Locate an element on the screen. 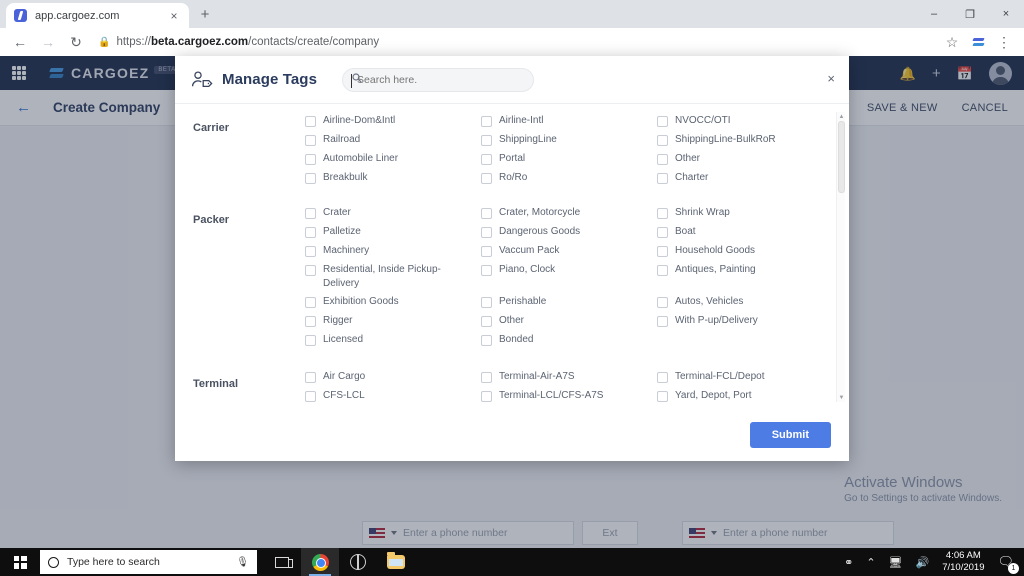 Image resolution: width=1024 pixels, height=576 pixels. start-button is located at coordinates (20, 562).